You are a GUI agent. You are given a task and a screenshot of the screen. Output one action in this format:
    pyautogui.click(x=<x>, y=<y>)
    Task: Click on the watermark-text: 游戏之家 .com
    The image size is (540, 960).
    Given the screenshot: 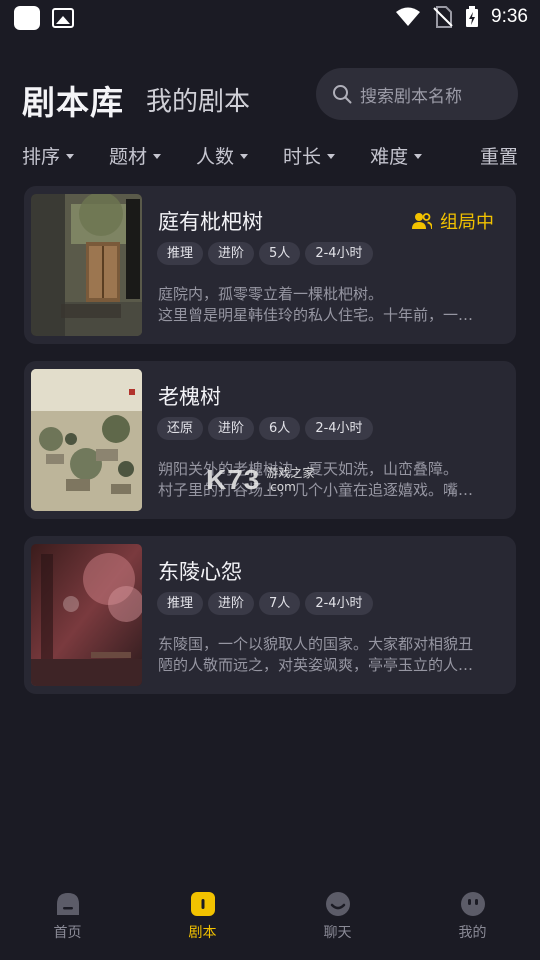 What is the action you would take?
    pyautogui.click(x=290, y=480)
    